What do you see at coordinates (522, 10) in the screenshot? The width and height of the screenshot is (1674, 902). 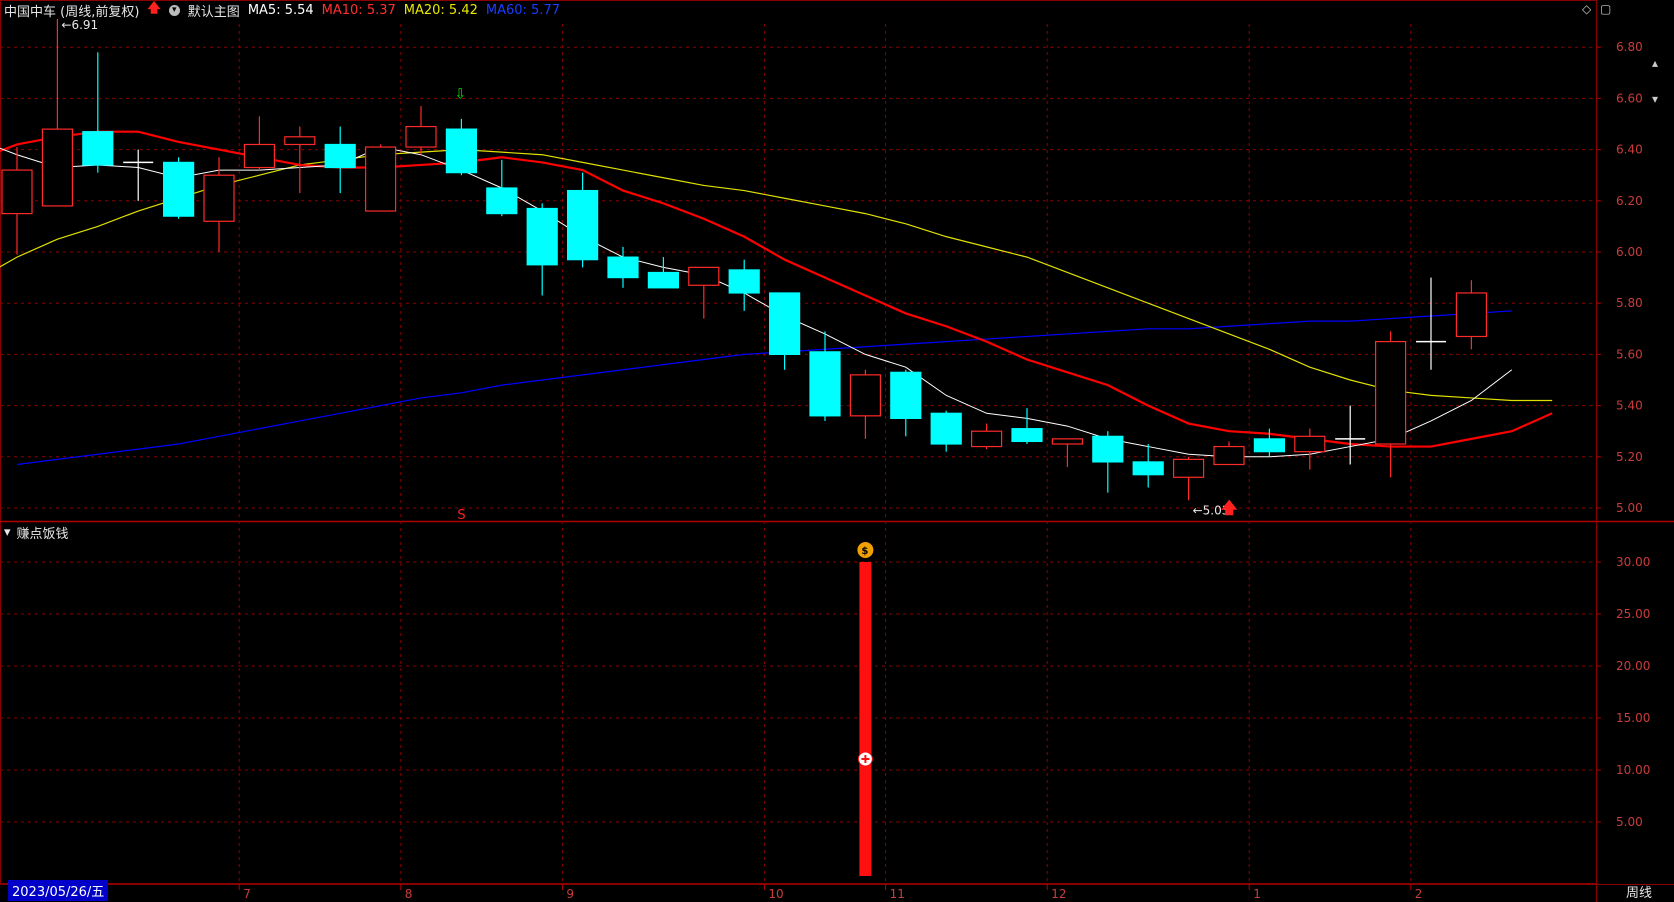 I see `ma60-label: MA60: 5.77` at bounding box center [522, 10].